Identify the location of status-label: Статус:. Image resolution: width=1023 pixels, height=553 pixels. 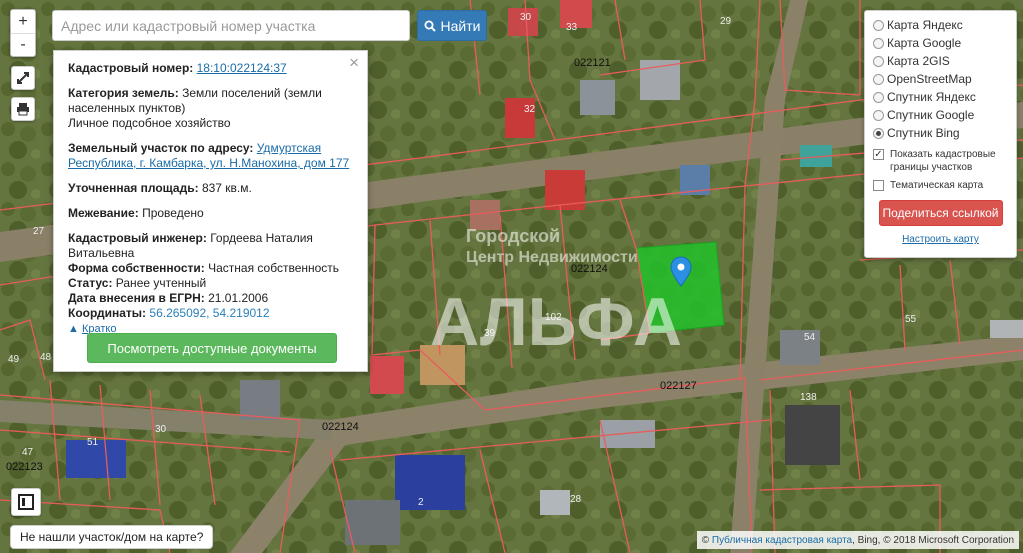
(90, 283).